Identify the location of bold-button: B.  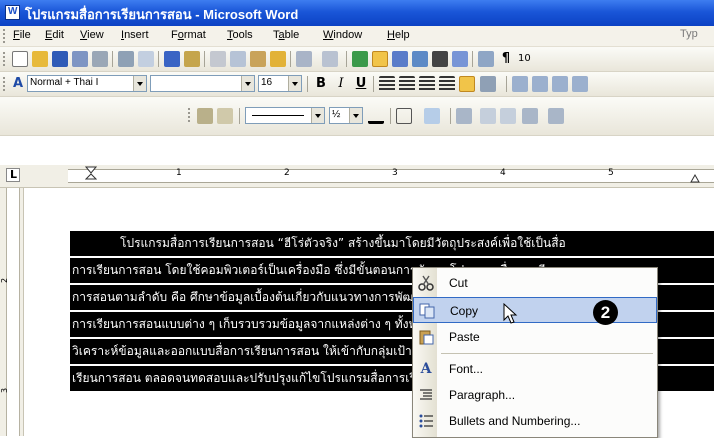
(321, 84).